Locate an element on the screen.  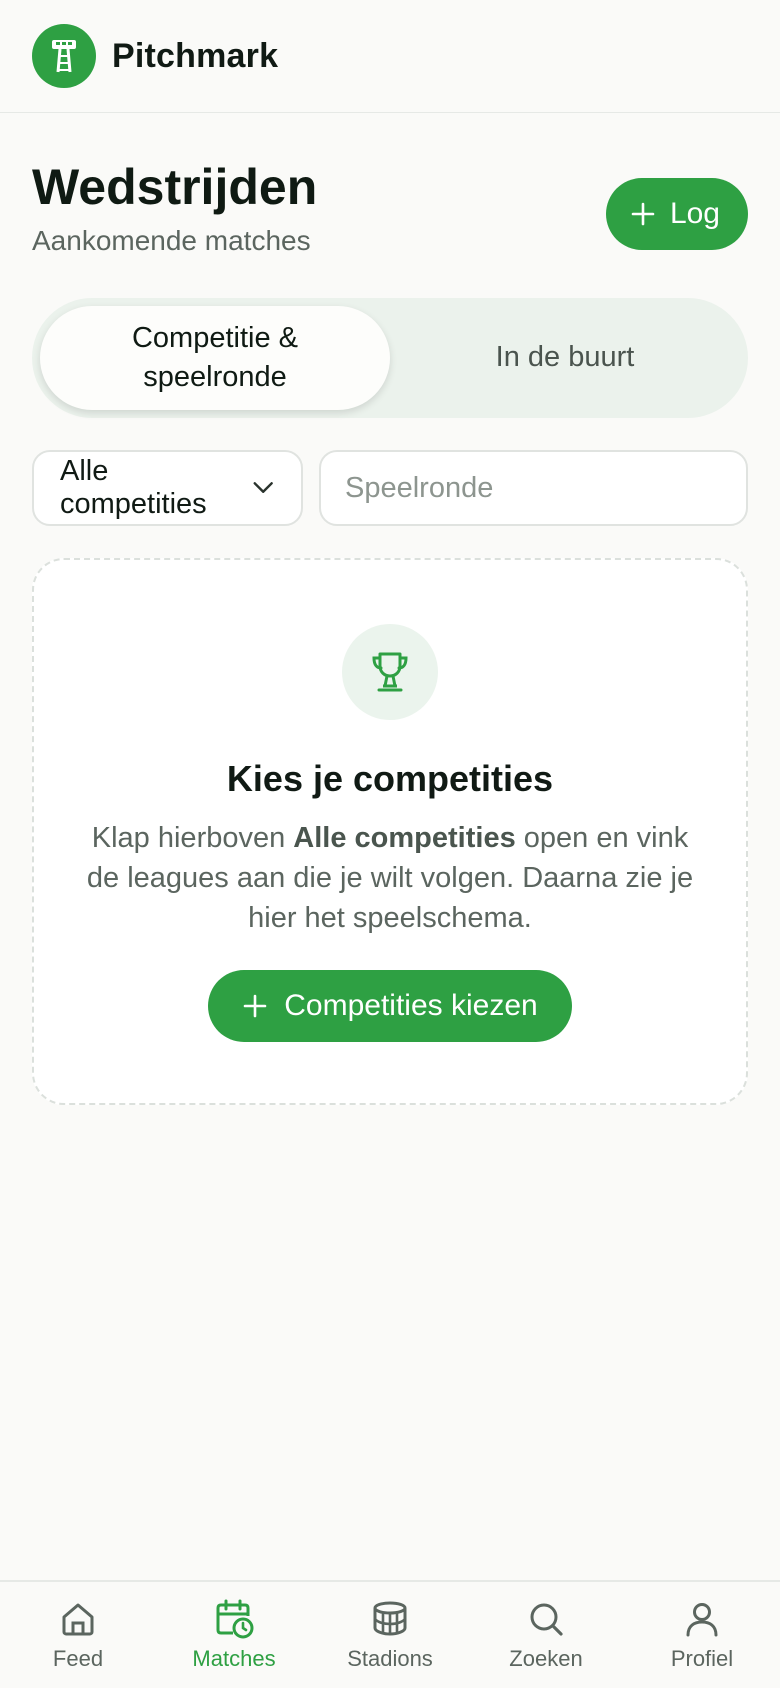
log-button: Log is located at coordinates (676, 214).